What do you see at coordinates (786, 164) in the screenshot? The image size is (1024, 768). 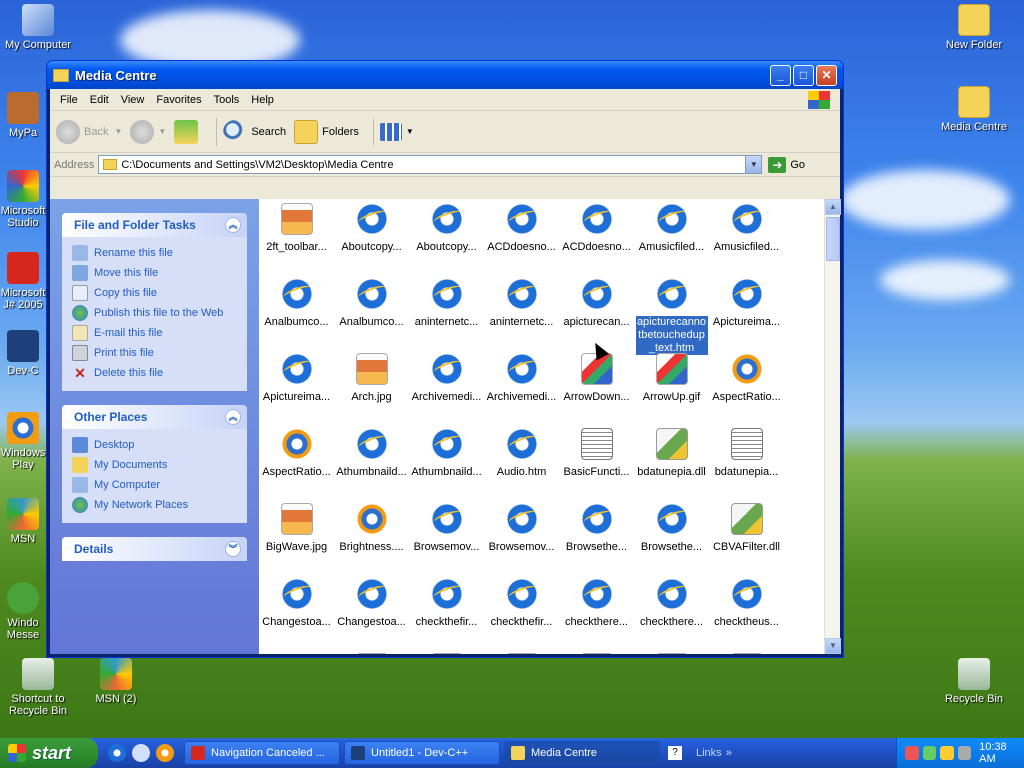 I see `go-button: ➜ Go` at bounding box center [786, 164].